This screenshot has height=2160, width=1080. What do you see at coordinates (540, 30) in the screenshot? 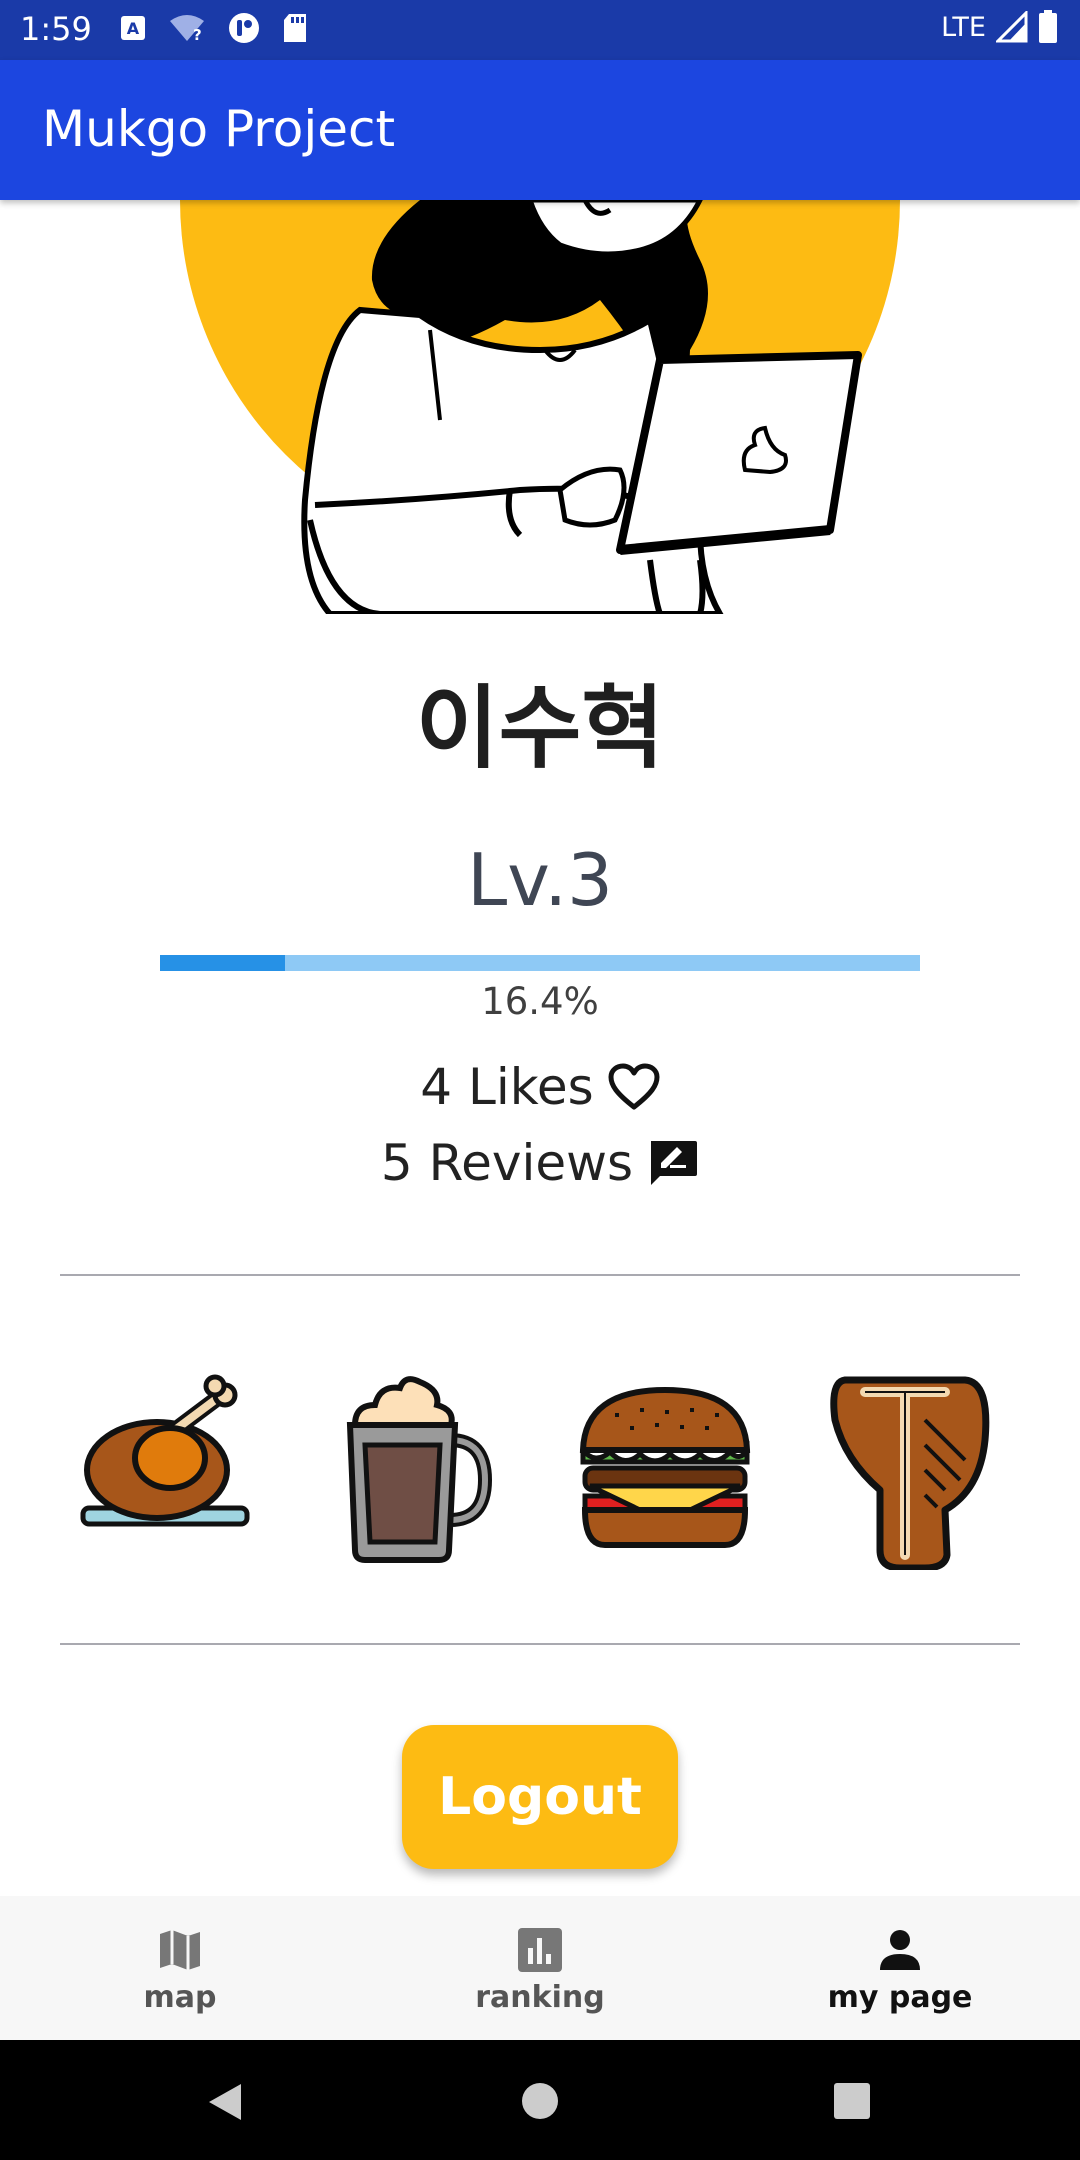
I see `status-bar: 1:59 A ? LTE` at bounding box center [540, 30].